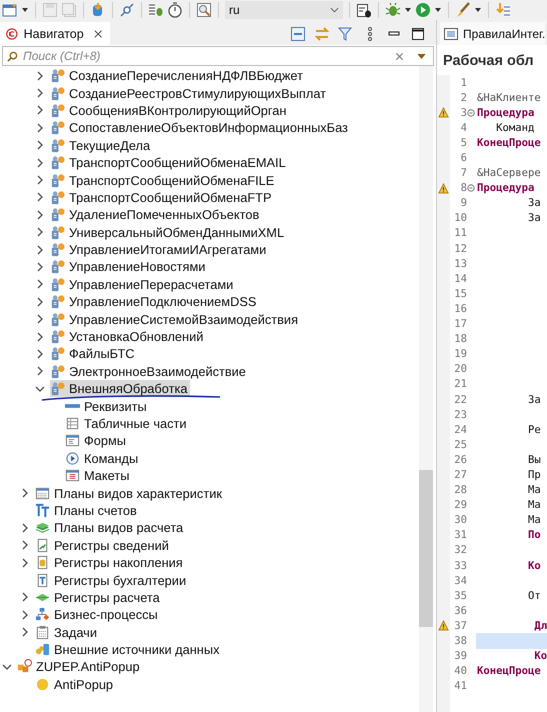 Image resolution: width=547 pixels, height=712 pixels. Describe the element at coordinates (463, 112) in the screenshot. I see `line-number: 3` at that location.